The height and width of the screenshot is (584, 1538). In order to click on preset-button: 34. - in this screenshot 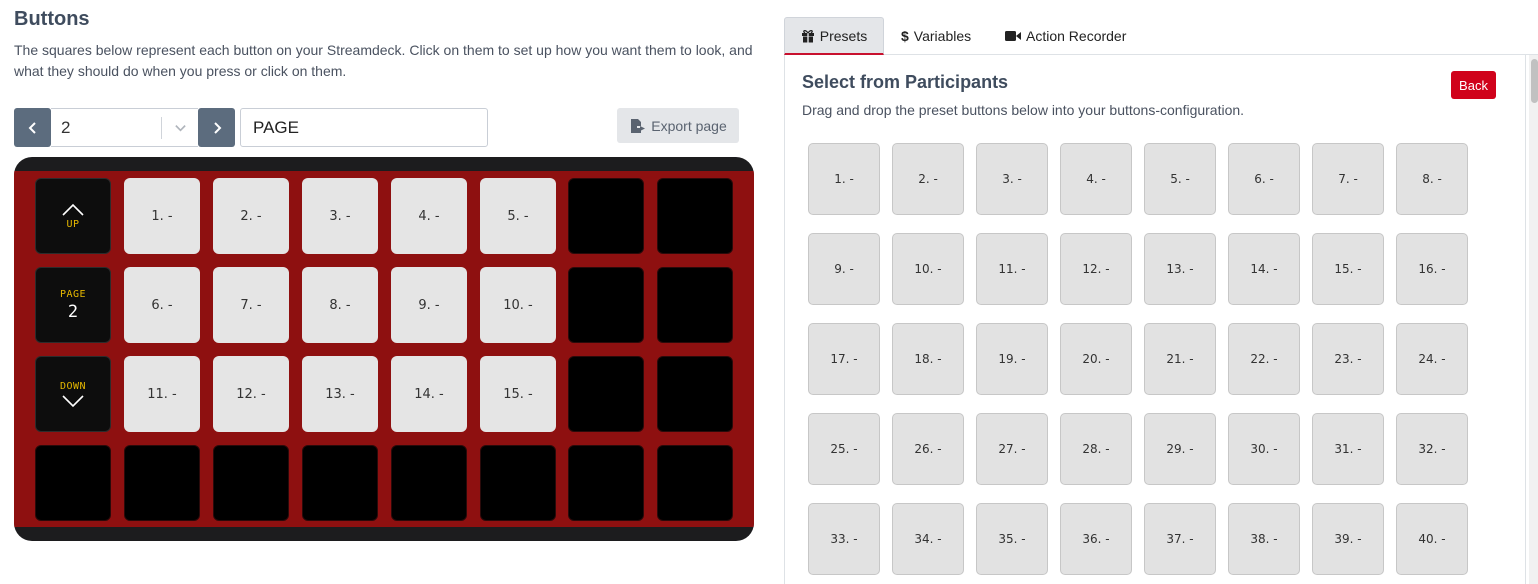, I will do `click(928, 539)`.